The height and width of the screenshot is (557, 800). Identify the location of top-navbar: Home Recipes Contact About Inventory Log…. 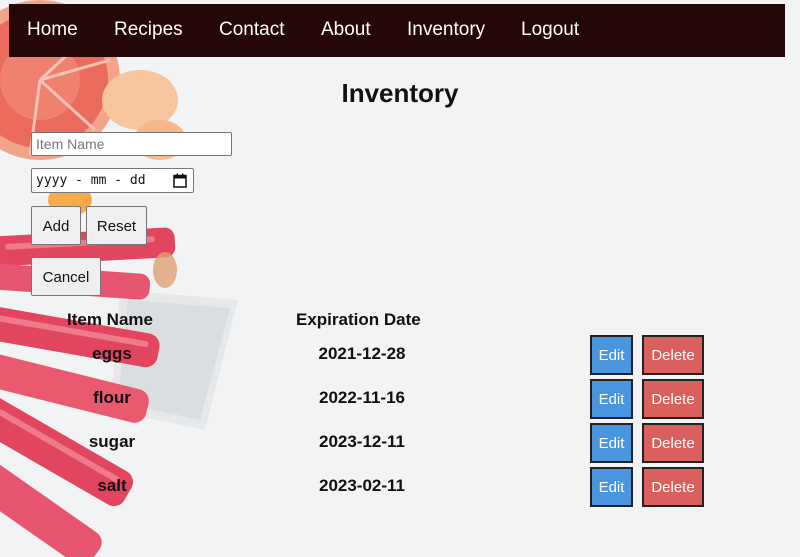
(397, 30).